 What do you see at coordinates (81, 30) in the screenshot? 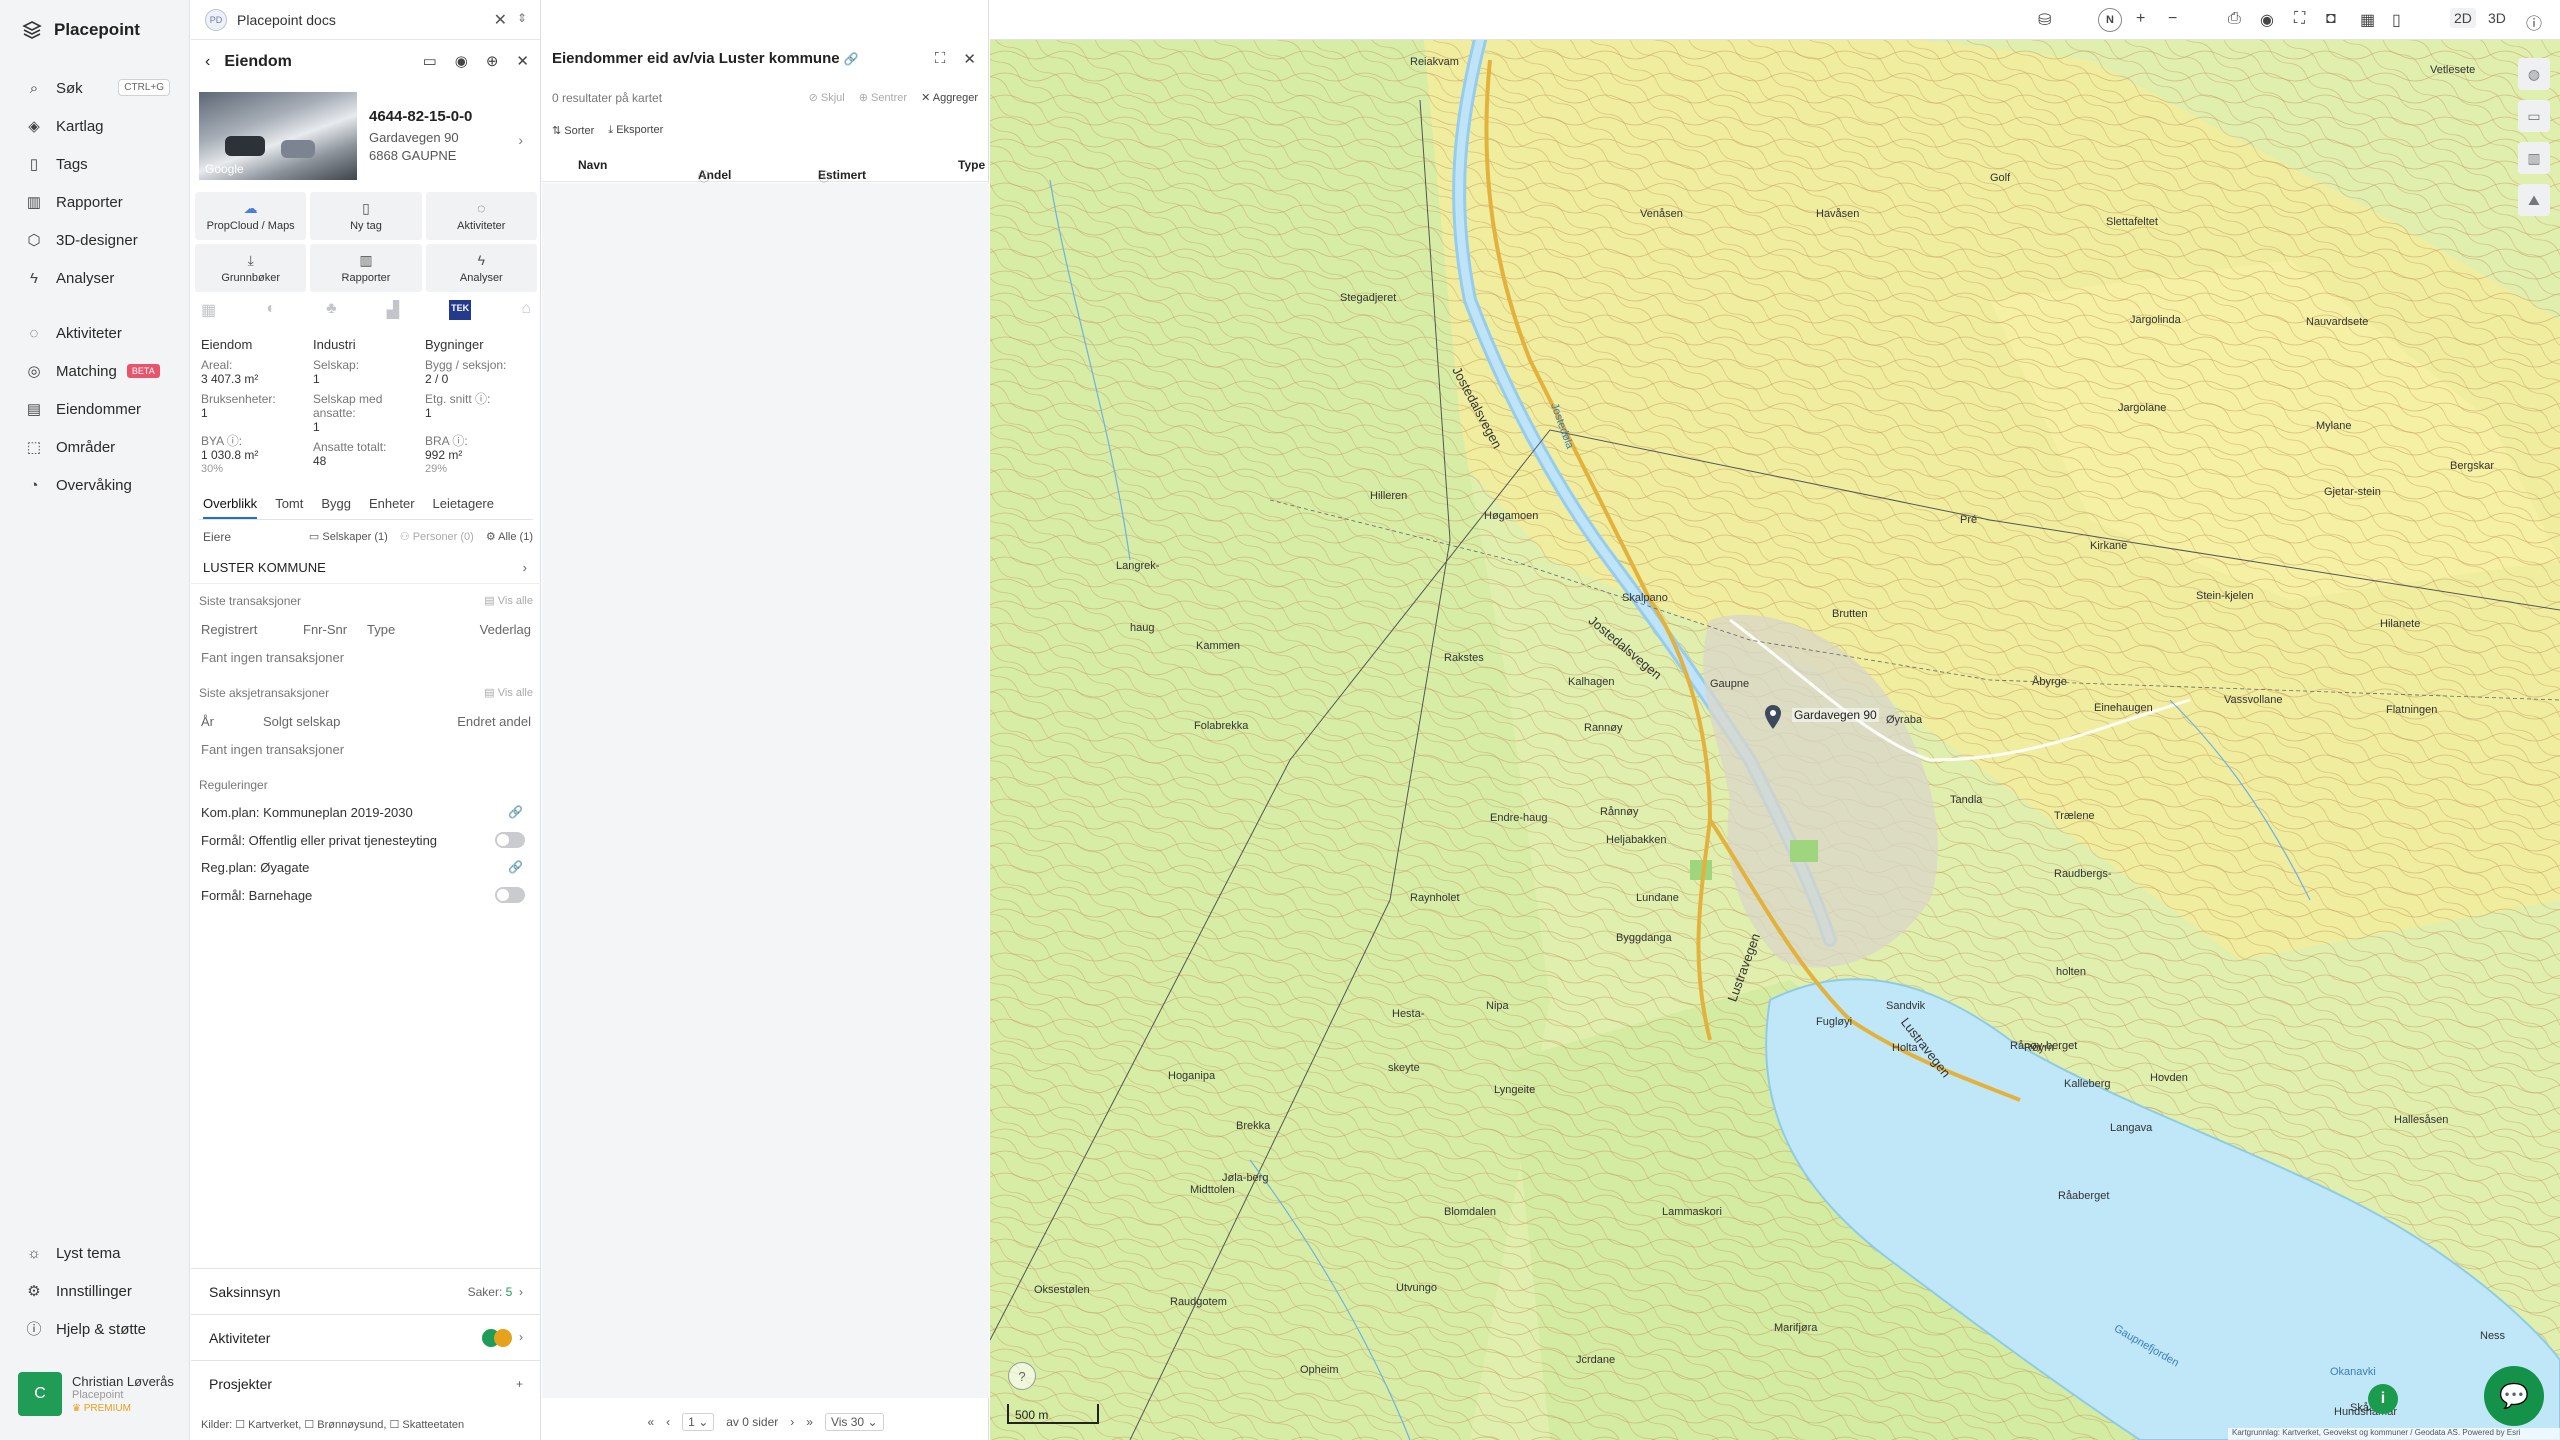
I see `brand-logo: Placepoint` at bounding box center [81, 30].